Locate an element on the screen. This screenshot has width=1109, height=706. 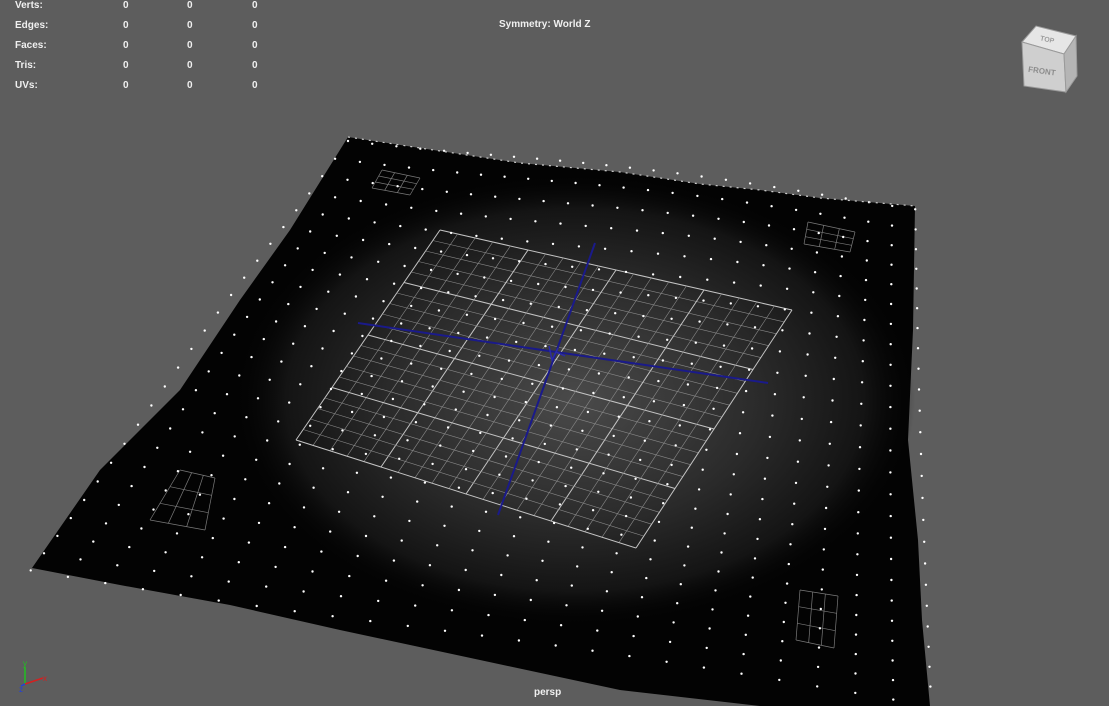
viewcube: TOP FRONT is located at coordinates (1049, 60).